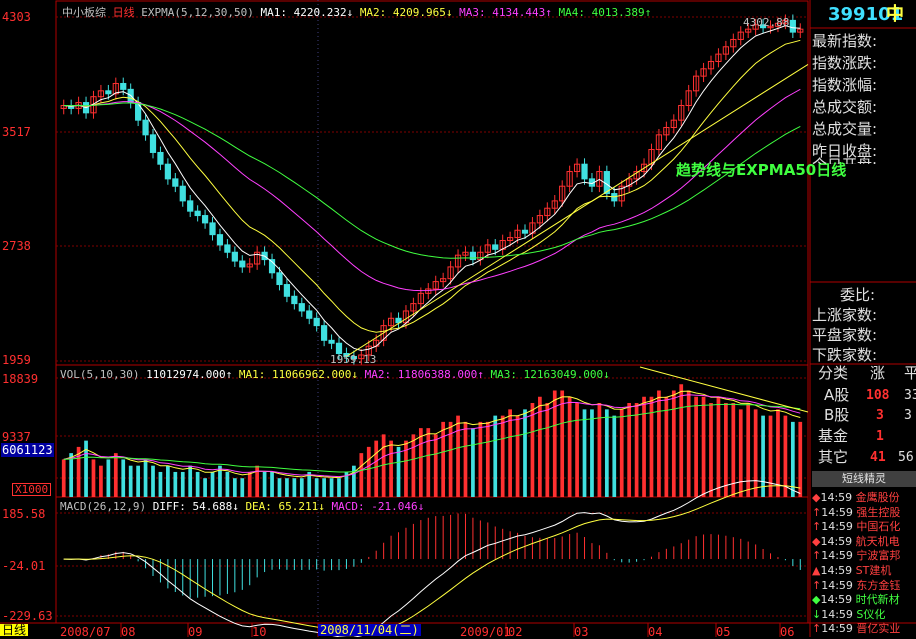  I want to click on field-weibi: 委比:, so click(858, 295).